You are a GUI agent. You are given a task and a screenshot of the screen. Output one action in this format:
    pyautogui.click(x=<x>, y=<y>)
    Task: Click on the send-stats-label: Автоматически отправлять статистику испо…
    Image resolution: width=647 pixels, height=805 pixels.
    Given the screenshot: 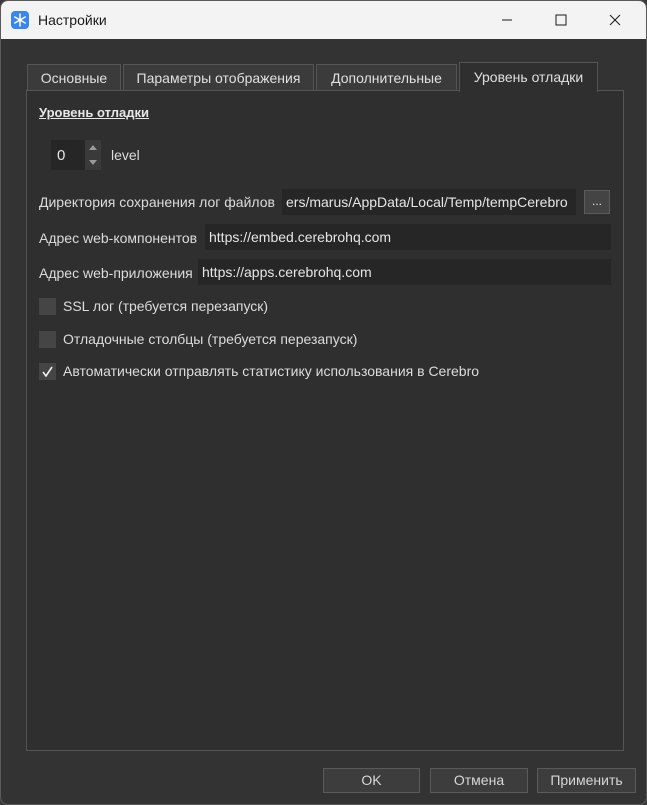 What is the action you would take?
    pyautogui.click(x=271, y=371)
    